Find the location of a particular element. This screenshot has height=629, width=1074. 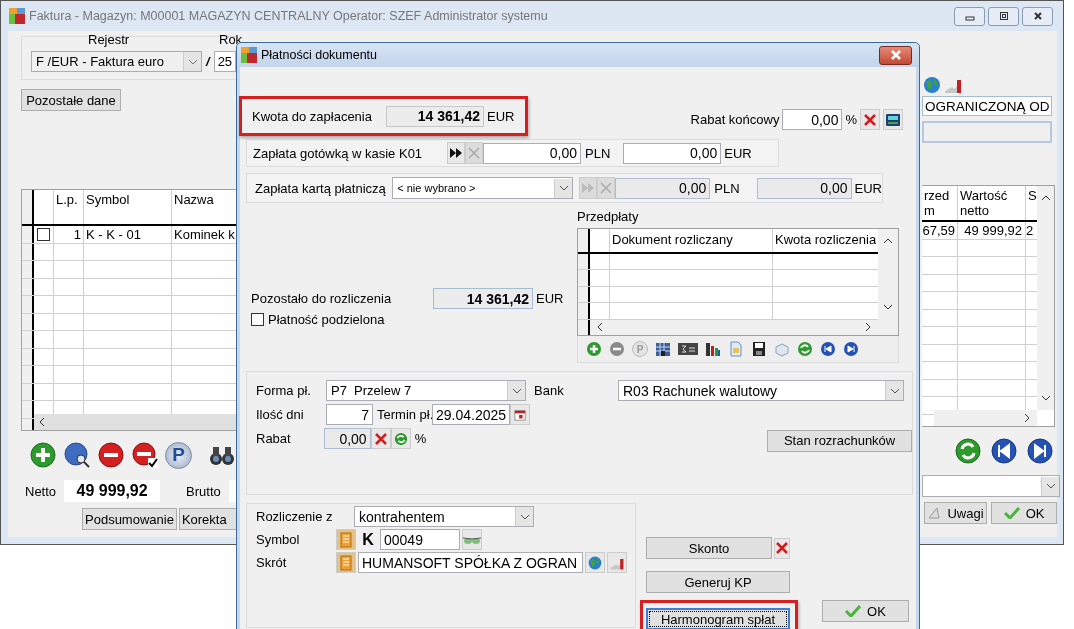

sum-icon is located at coordinates (688, 349).